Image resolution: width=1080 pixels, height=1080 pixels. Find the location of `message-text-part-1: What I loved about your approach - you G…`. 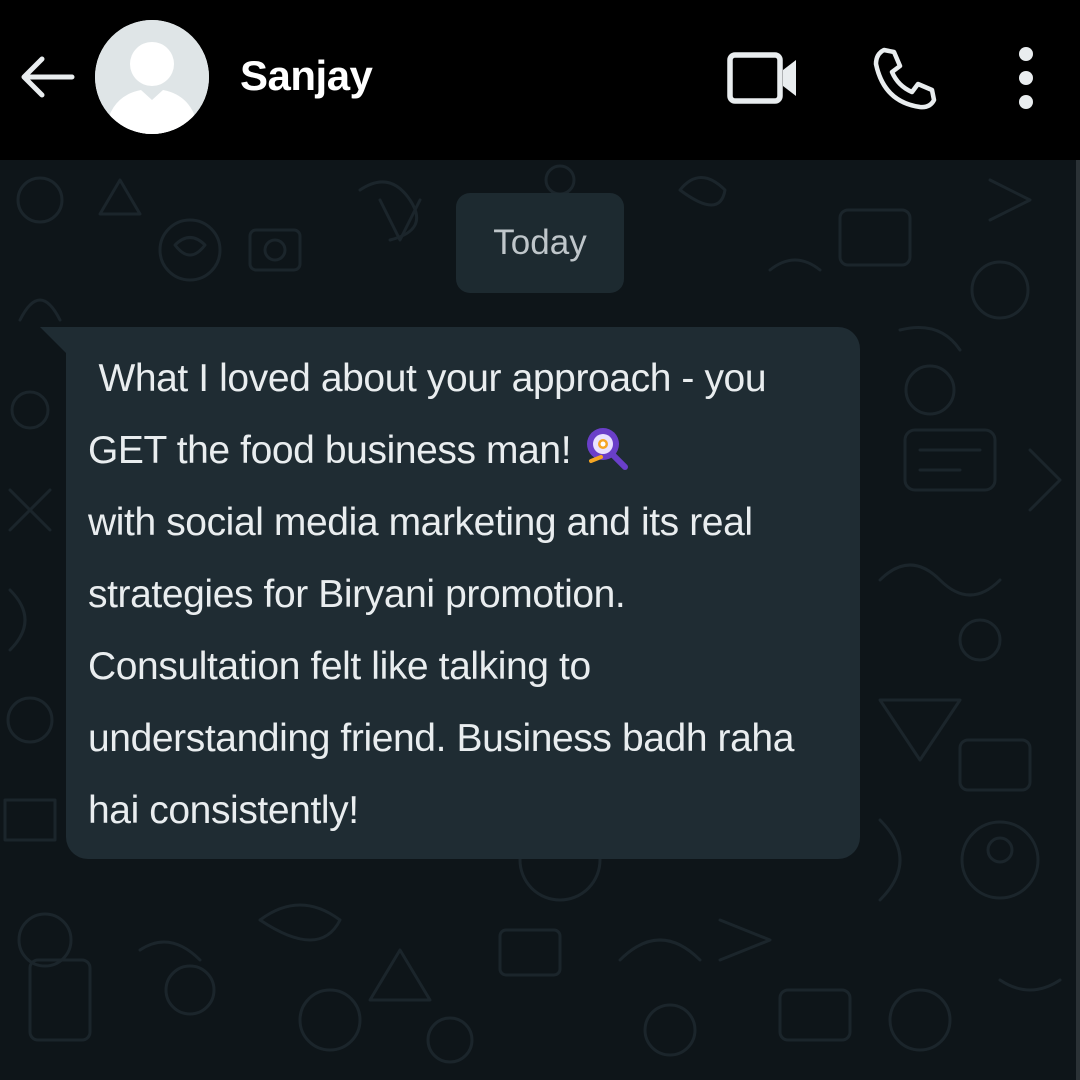

message-text-part-1: What I loved about your approach - you G… is located at coordinates (432, 414).